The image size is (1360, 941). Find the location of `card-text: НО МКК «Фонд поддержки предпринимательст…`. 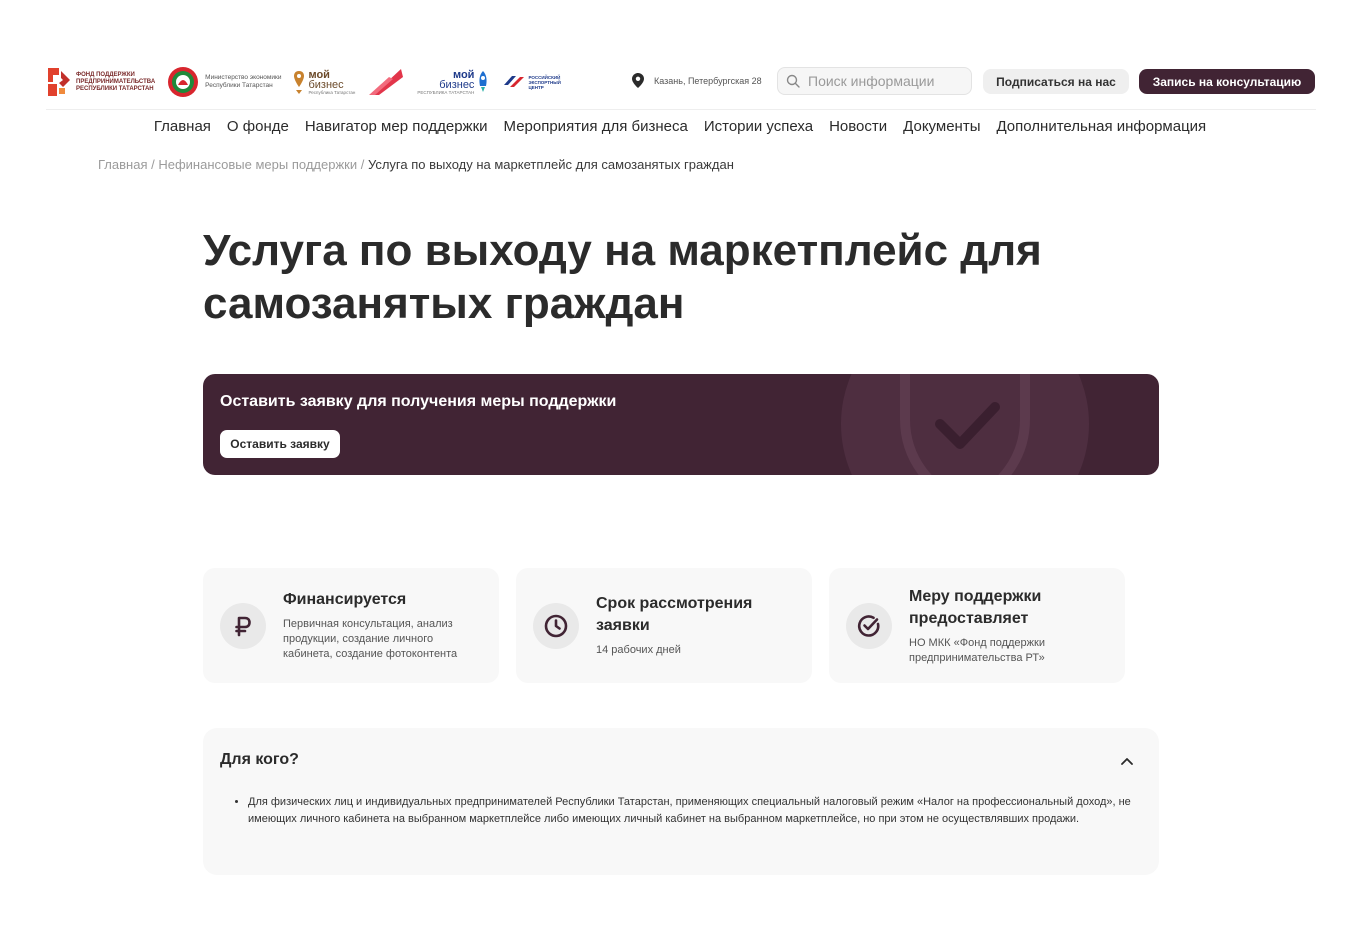

card-text: НО МКК «Фонд поддержки предпринимательст… is located at coordinates (977, 650).